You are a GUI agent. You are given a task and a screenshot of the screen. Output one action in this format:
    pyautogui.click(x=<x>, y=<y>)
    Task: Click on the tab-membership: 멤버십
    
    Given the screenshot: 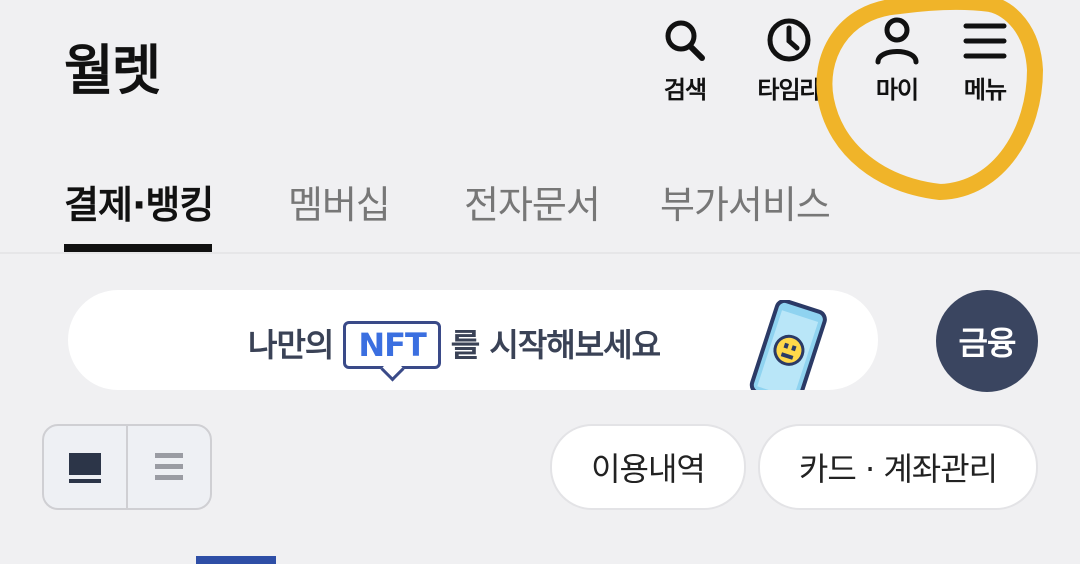 What is the action you would take?
    pyautogui.click(x=339, y=201)
    